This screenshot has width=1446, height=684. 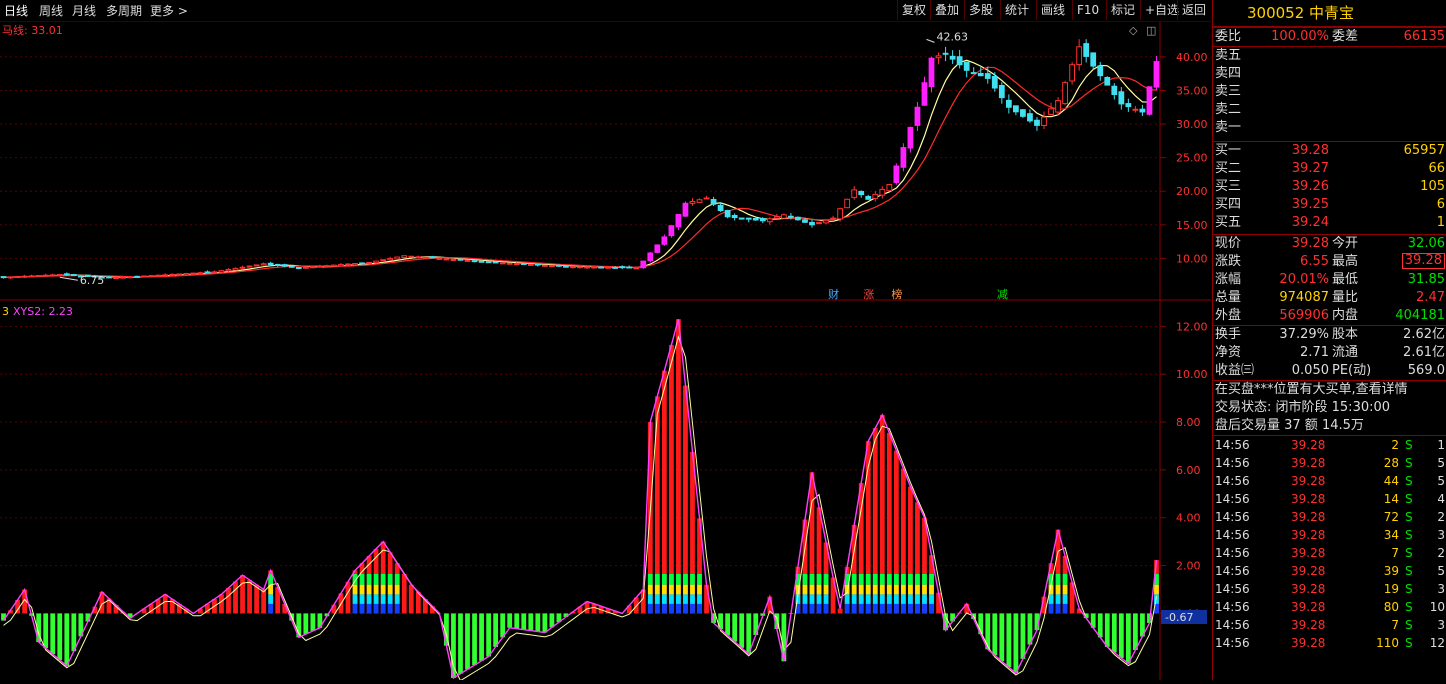 I want to click on panel-toggle-icon: ◫, so click(x=1151, y=30).